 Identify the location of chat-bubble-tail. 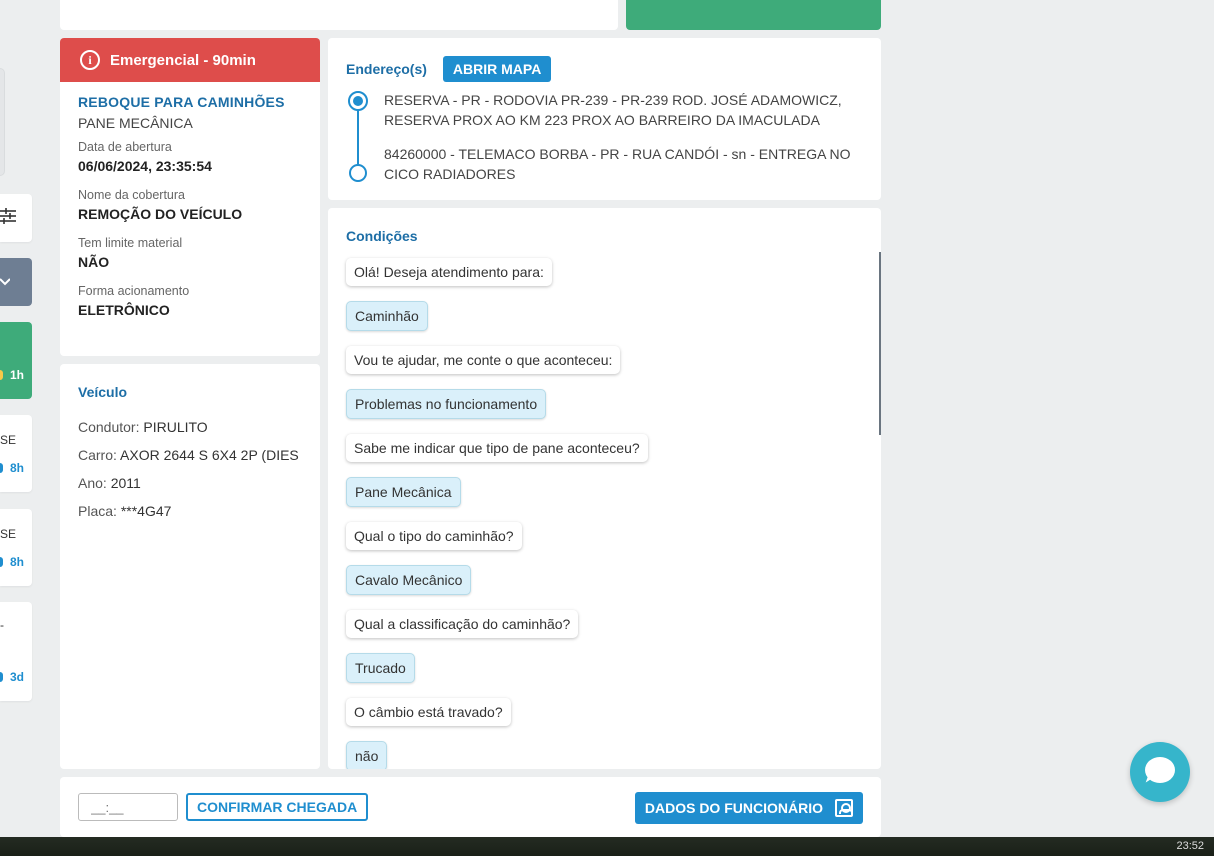
(1150, 779).